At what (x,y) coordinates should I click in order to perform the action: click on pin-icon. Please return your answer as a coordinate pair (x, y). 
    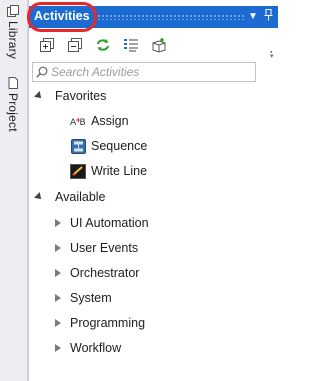
    Looking at the image, I should click on (268, 16).